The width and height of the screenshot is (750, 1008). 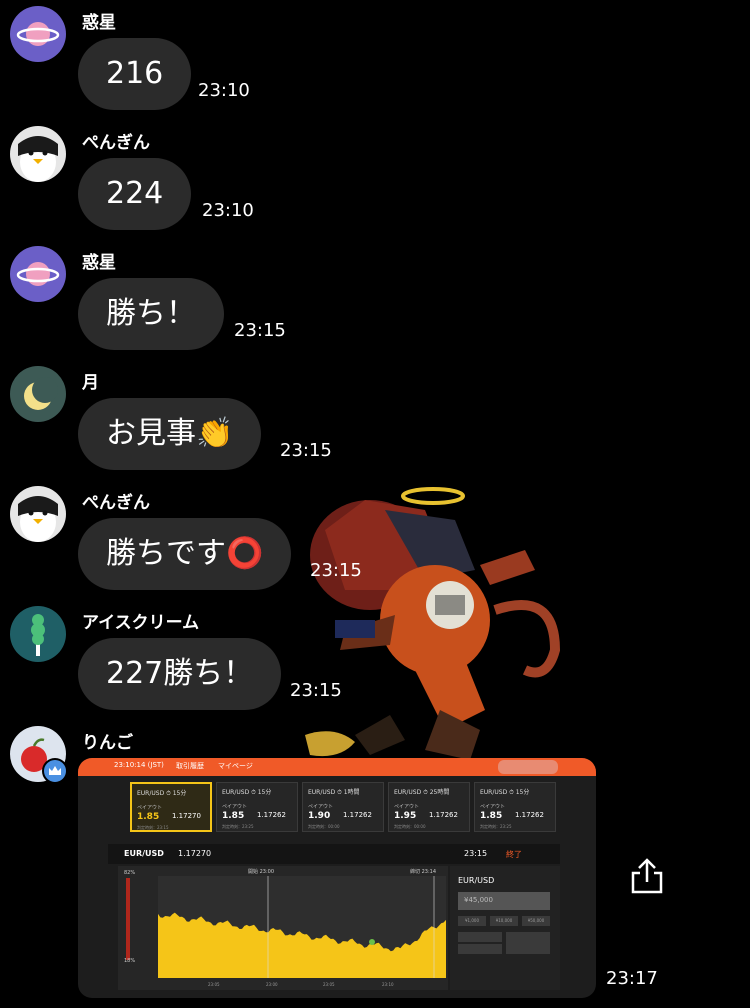 What do you see at coordinates (528, 943) in the screenshot?
I see `purchase-button` at bounding box center [528, 943].